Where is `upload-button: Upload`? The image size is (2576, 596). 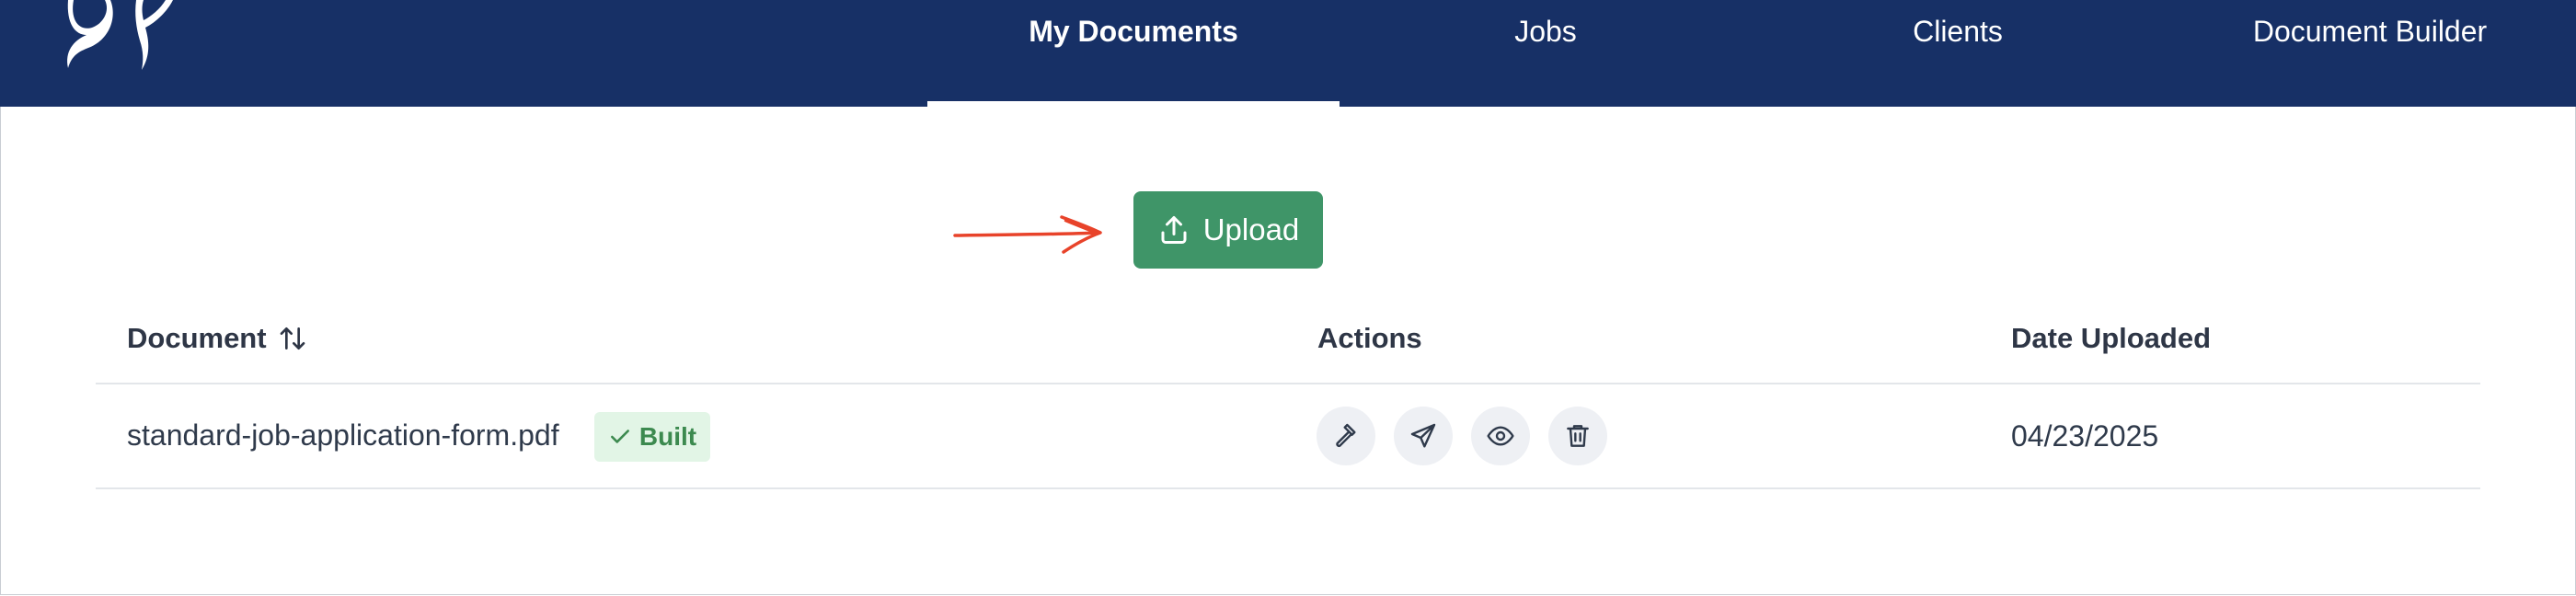 upload-button: Upload is located at coordinates (1228, 230).